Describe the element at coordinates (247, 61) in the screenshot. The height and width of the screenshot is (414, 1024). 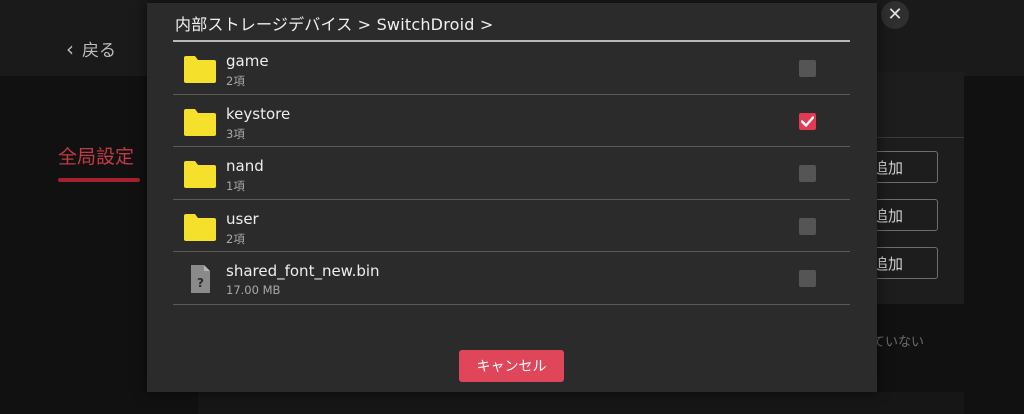
I see `file-name: game` at that location.